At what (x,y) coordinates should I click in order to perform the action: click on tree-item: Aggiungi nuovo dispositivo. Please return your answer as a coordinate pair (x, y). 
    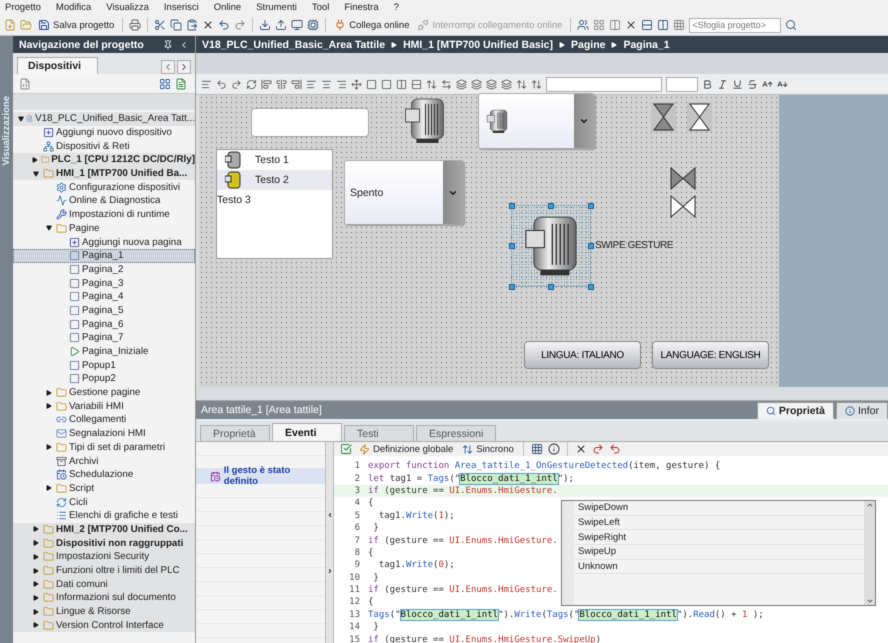
    Looking at the image, I should click on (104, 133).